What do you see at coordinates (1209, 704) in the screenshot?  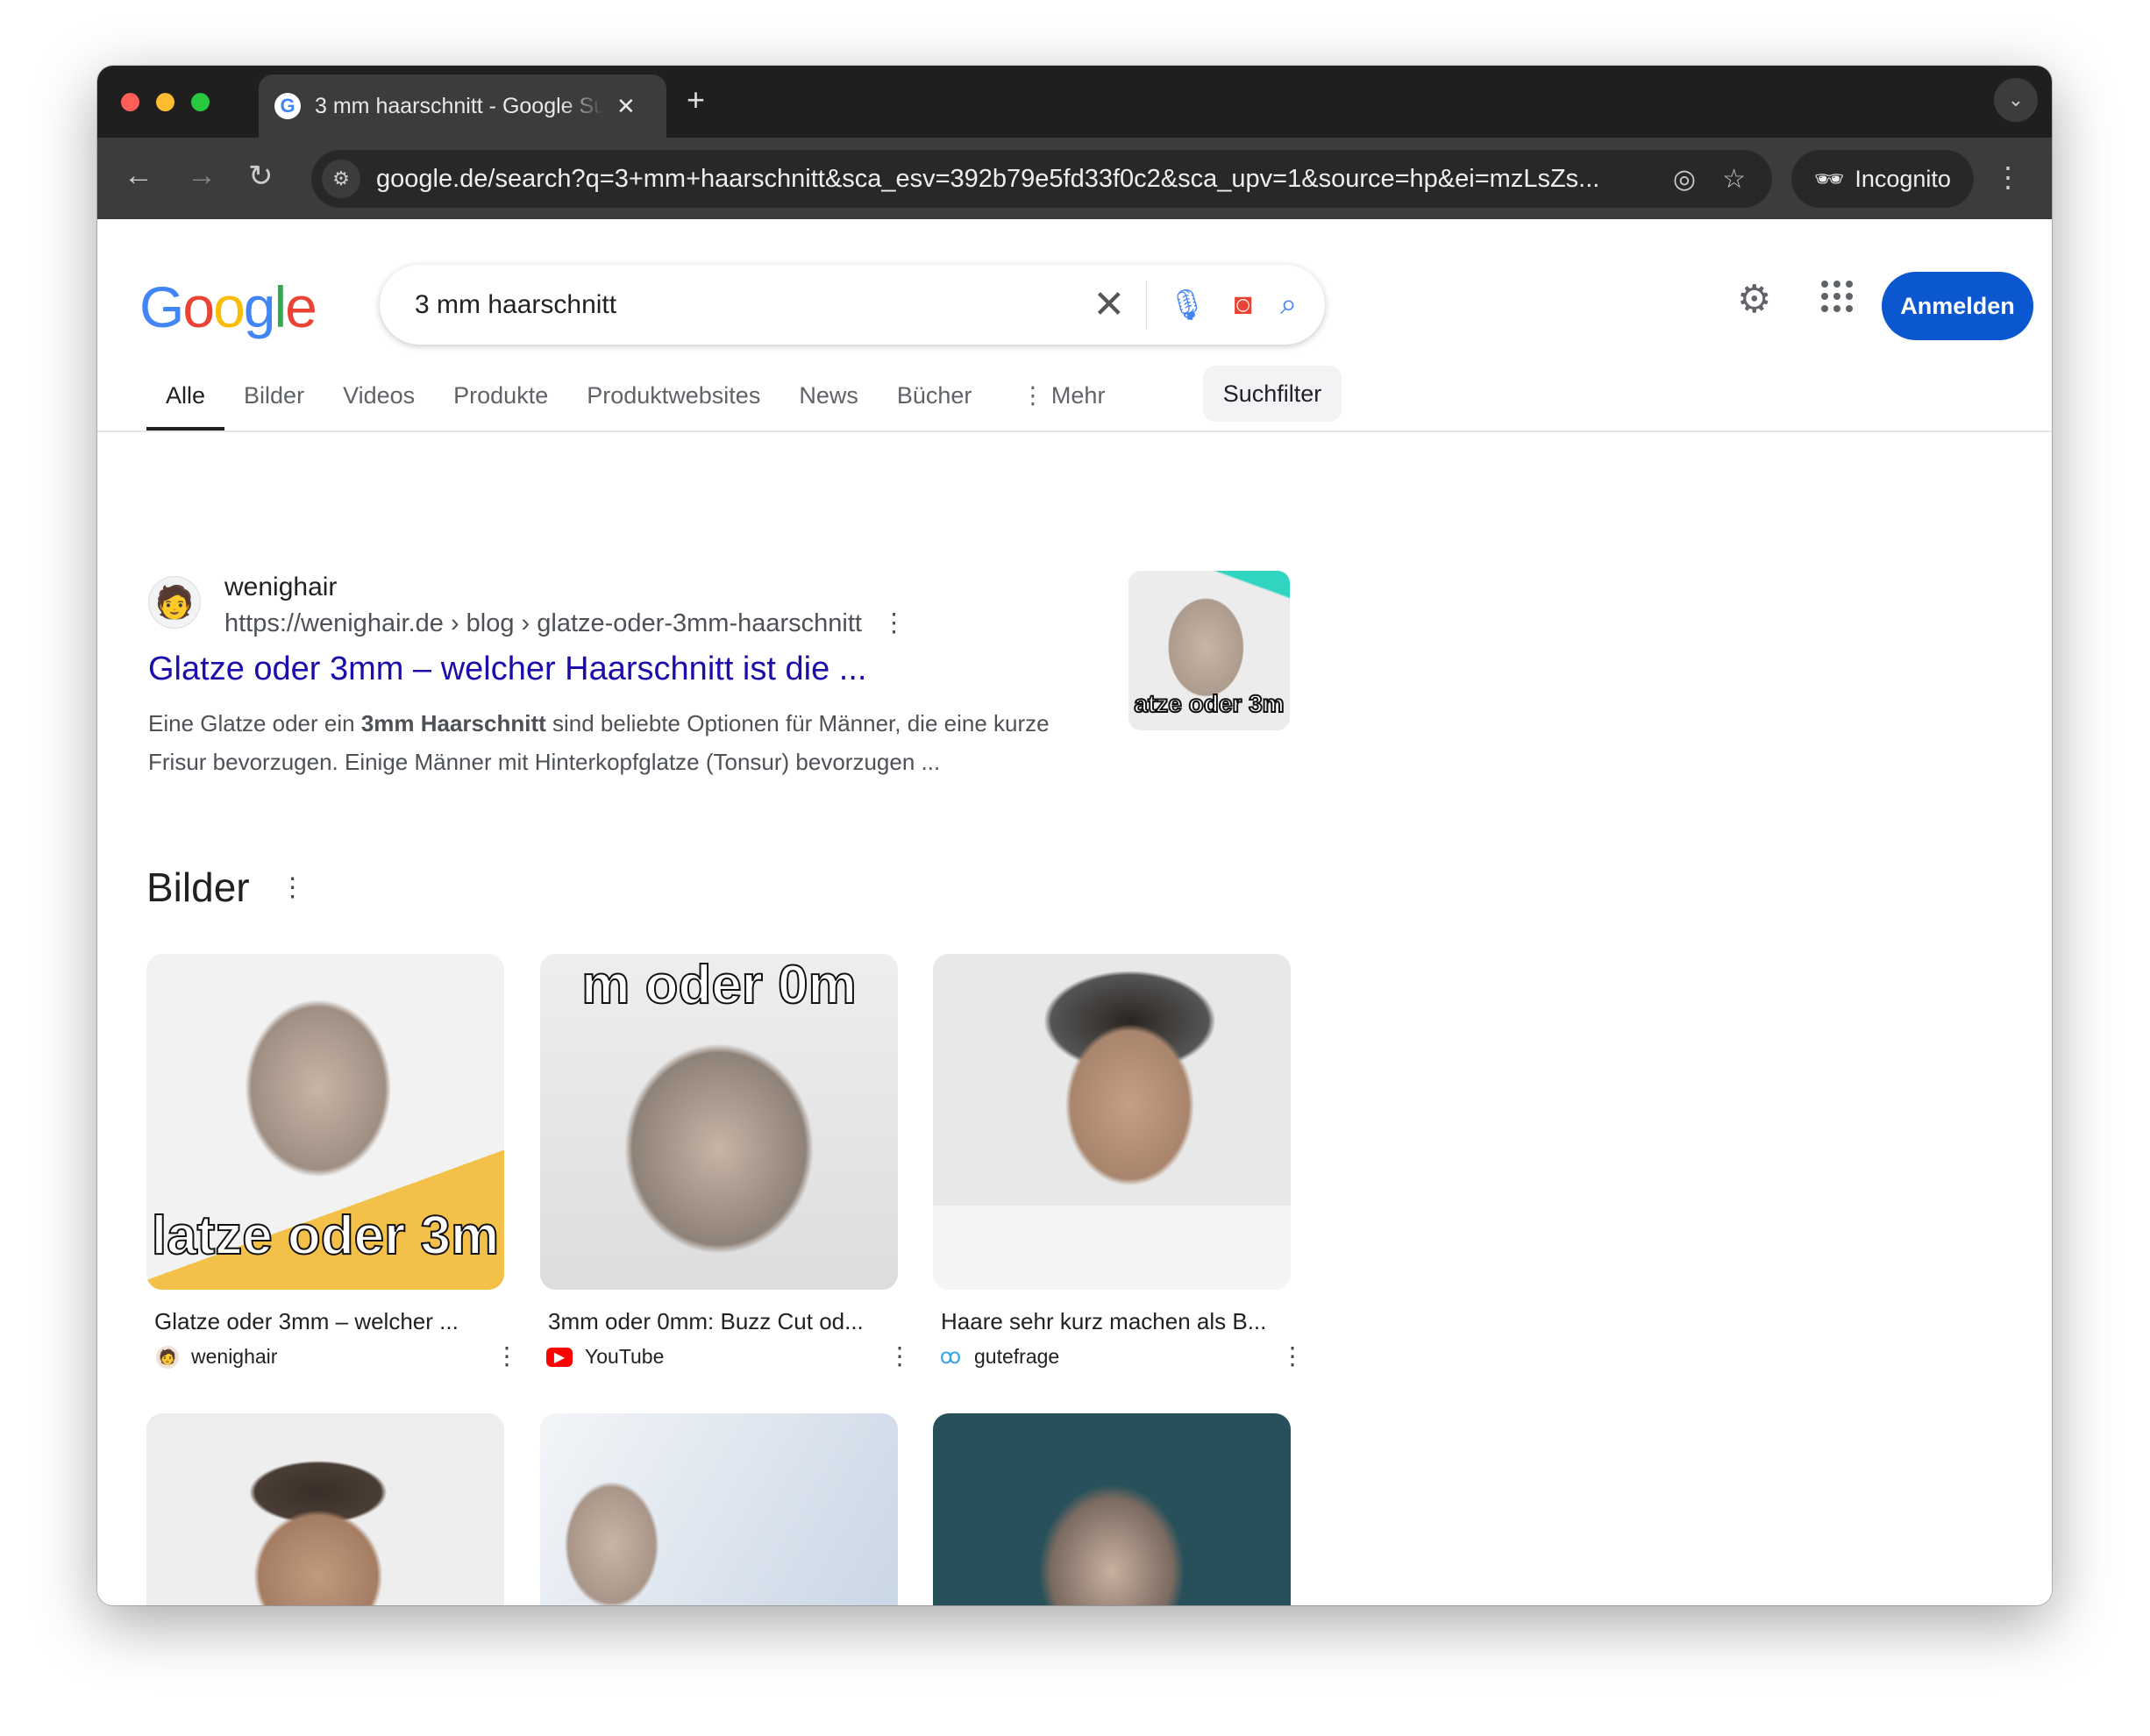 I see `thumbnail-caption: atze oder 3m` at bounding box center [1209, 704].